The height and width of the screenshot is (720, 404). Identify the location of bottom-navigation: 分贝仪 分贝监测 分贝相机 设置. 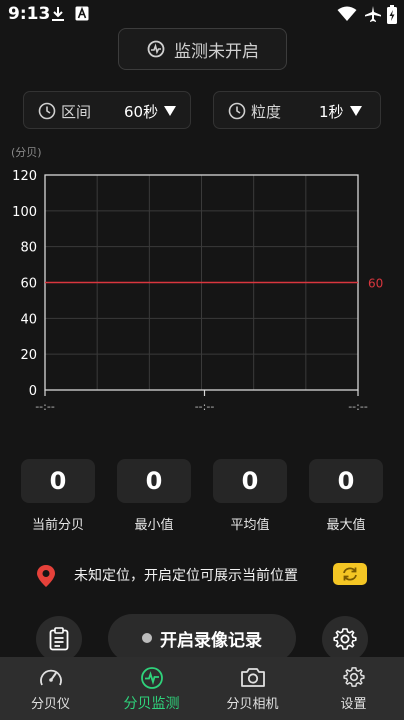
(202, 688).